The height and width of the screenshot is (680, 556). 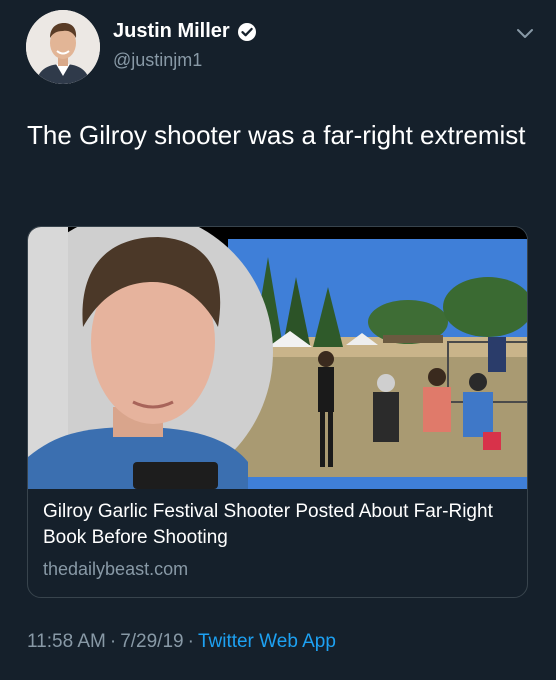 I want to click on author-row: Justin Miller, so click(x=185, y=31).